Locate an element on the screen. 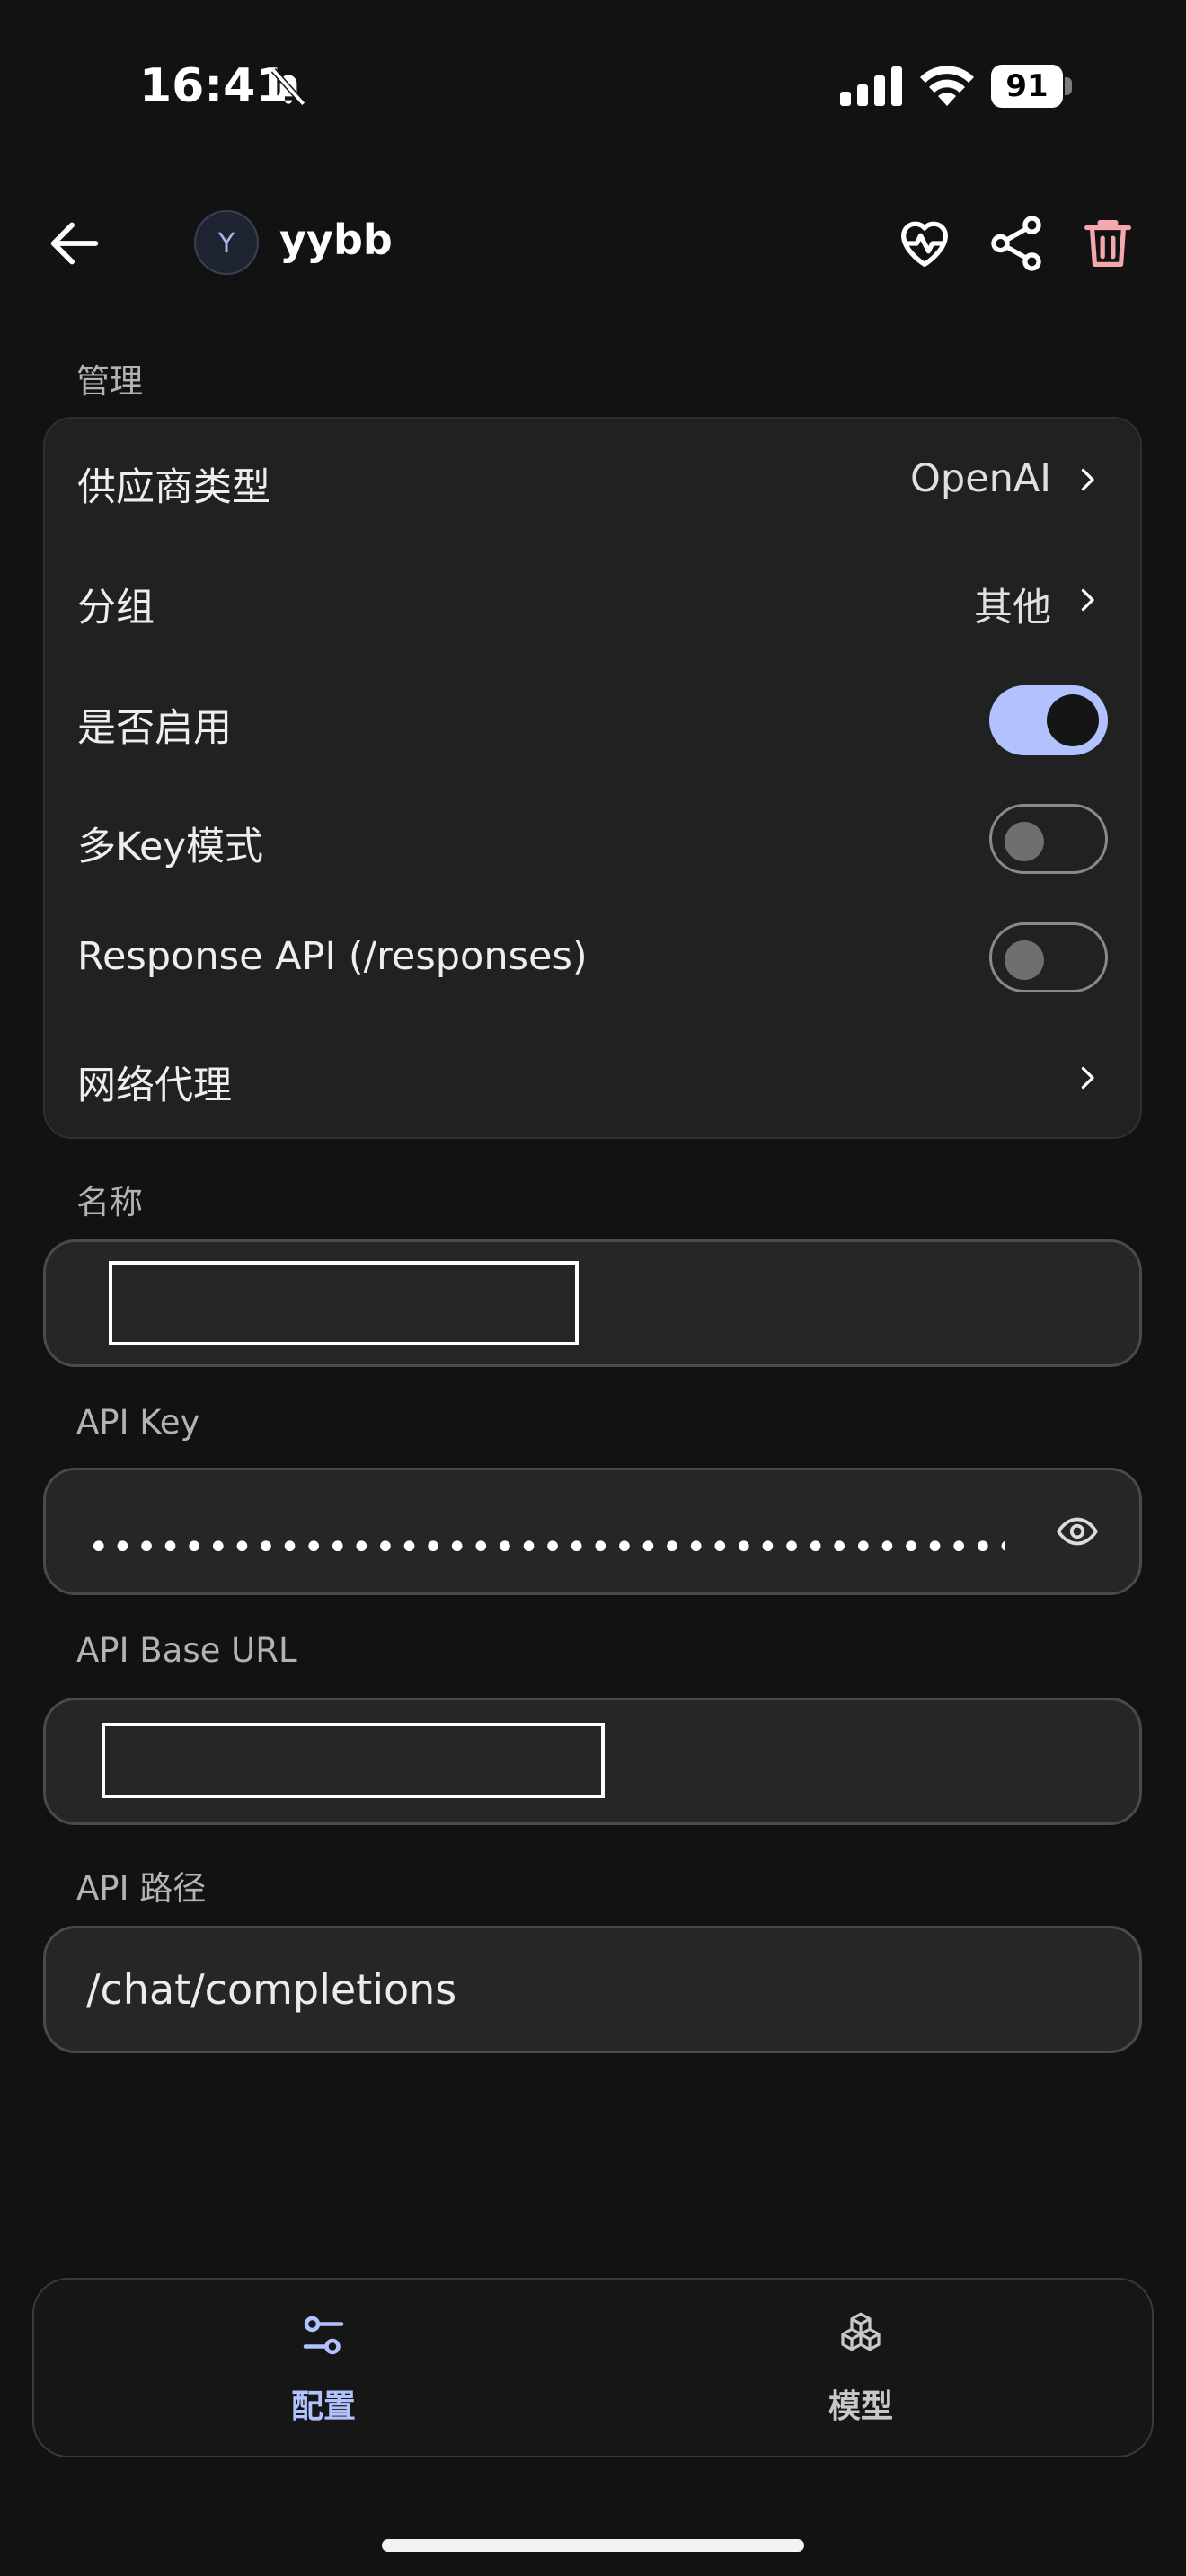  tab-config: 配置 is located at coordinates (323, 2371).